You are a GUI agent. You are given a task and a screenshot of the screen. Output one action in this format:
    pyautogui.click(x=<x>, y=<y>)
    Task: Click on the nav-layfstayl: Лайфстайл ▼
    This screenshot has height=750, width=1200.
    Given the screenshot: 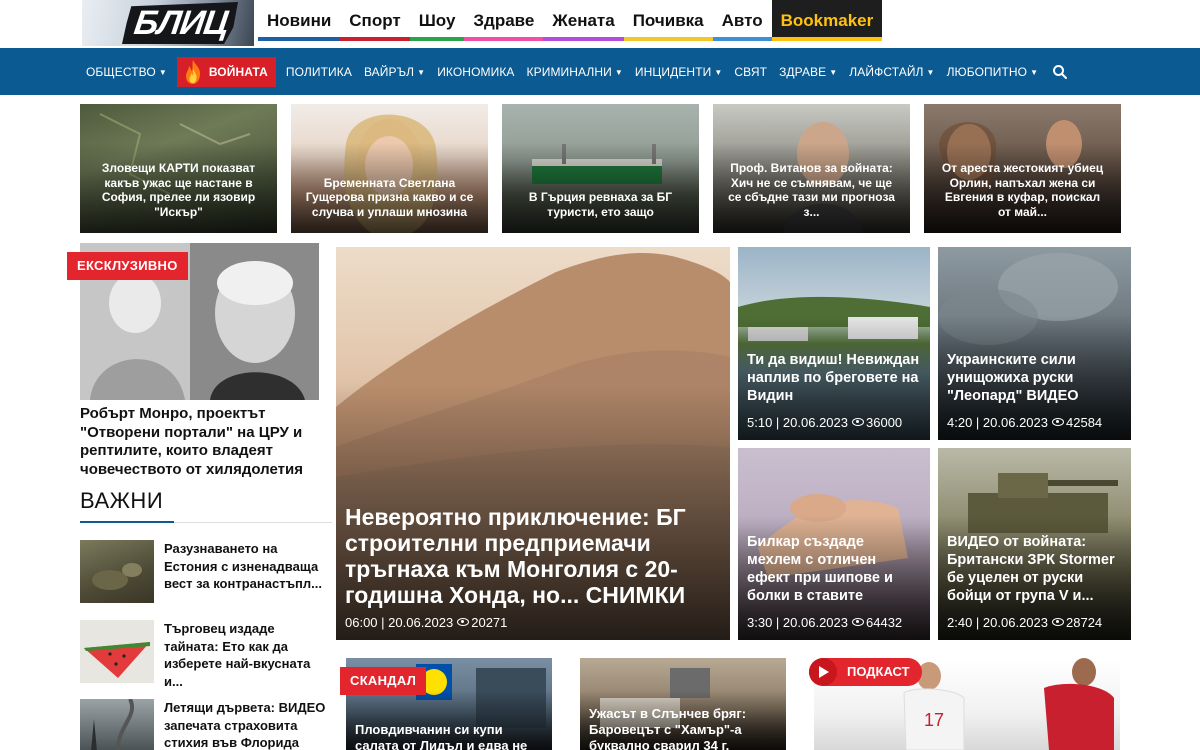 What is the action you would take?
    pyautogui.click(x=891, y=72)
    